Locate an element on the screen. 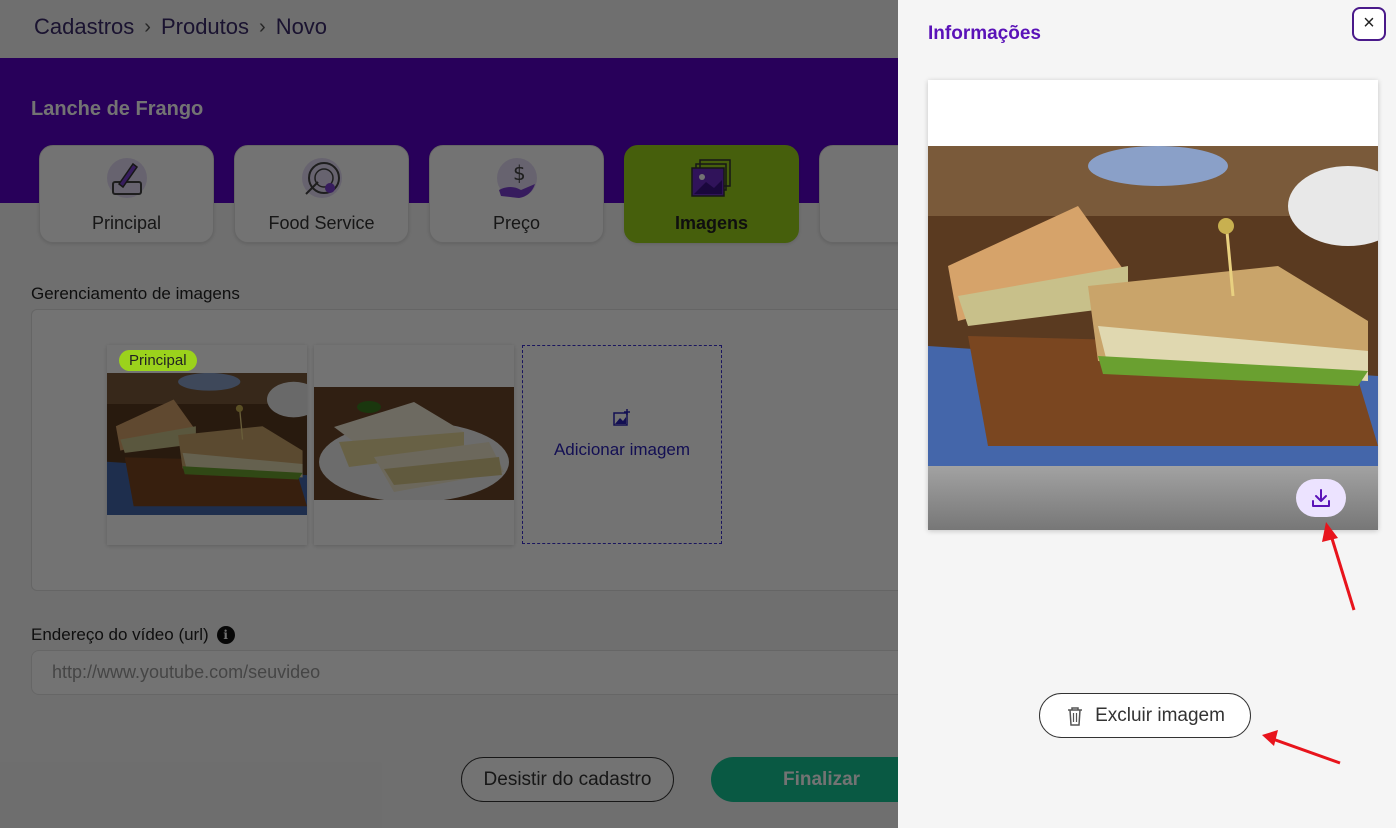 Image resolution: width=1396 pixels, height=828 pixels. tab-label: Preço is located at coordinates (516, 223).